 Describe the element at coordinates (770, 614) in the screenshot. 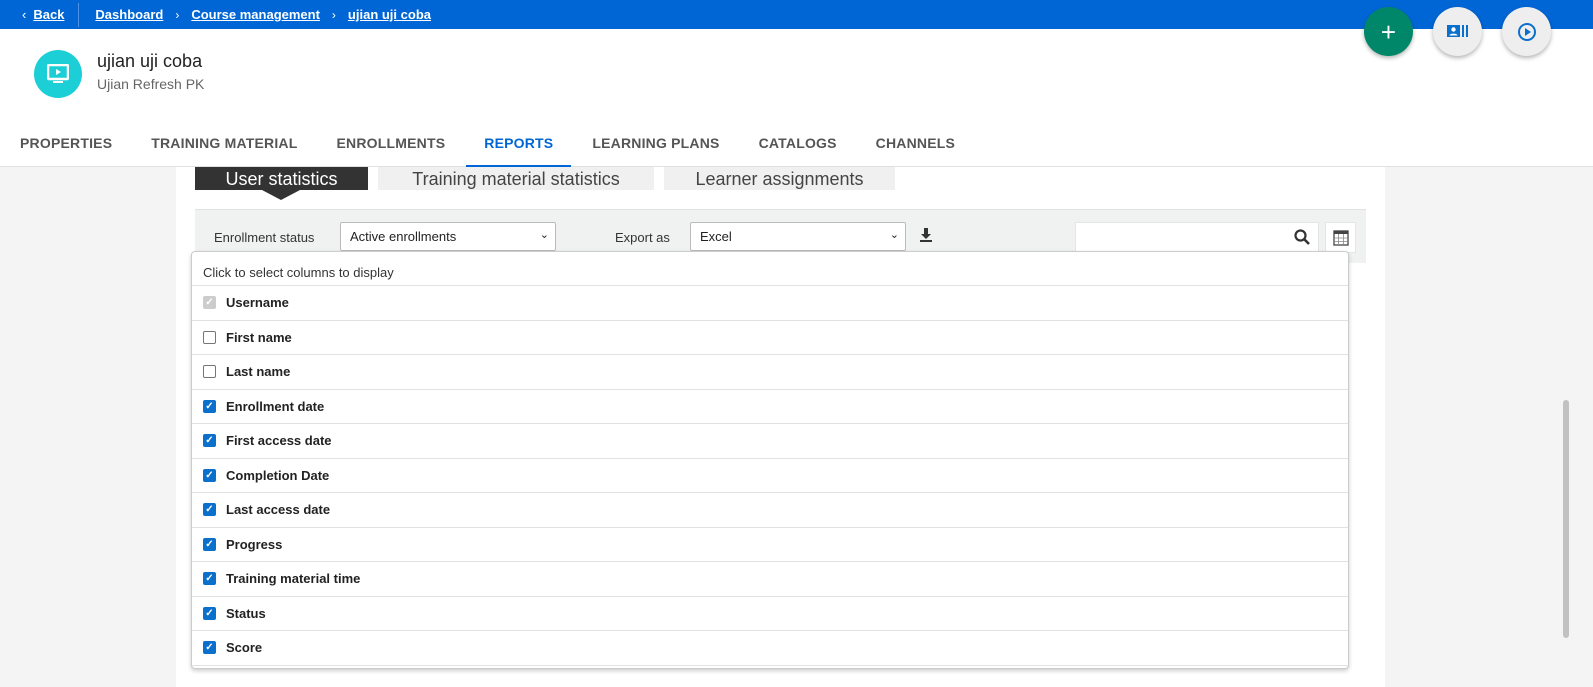

I see `column-option: ✓ Status` at that location.